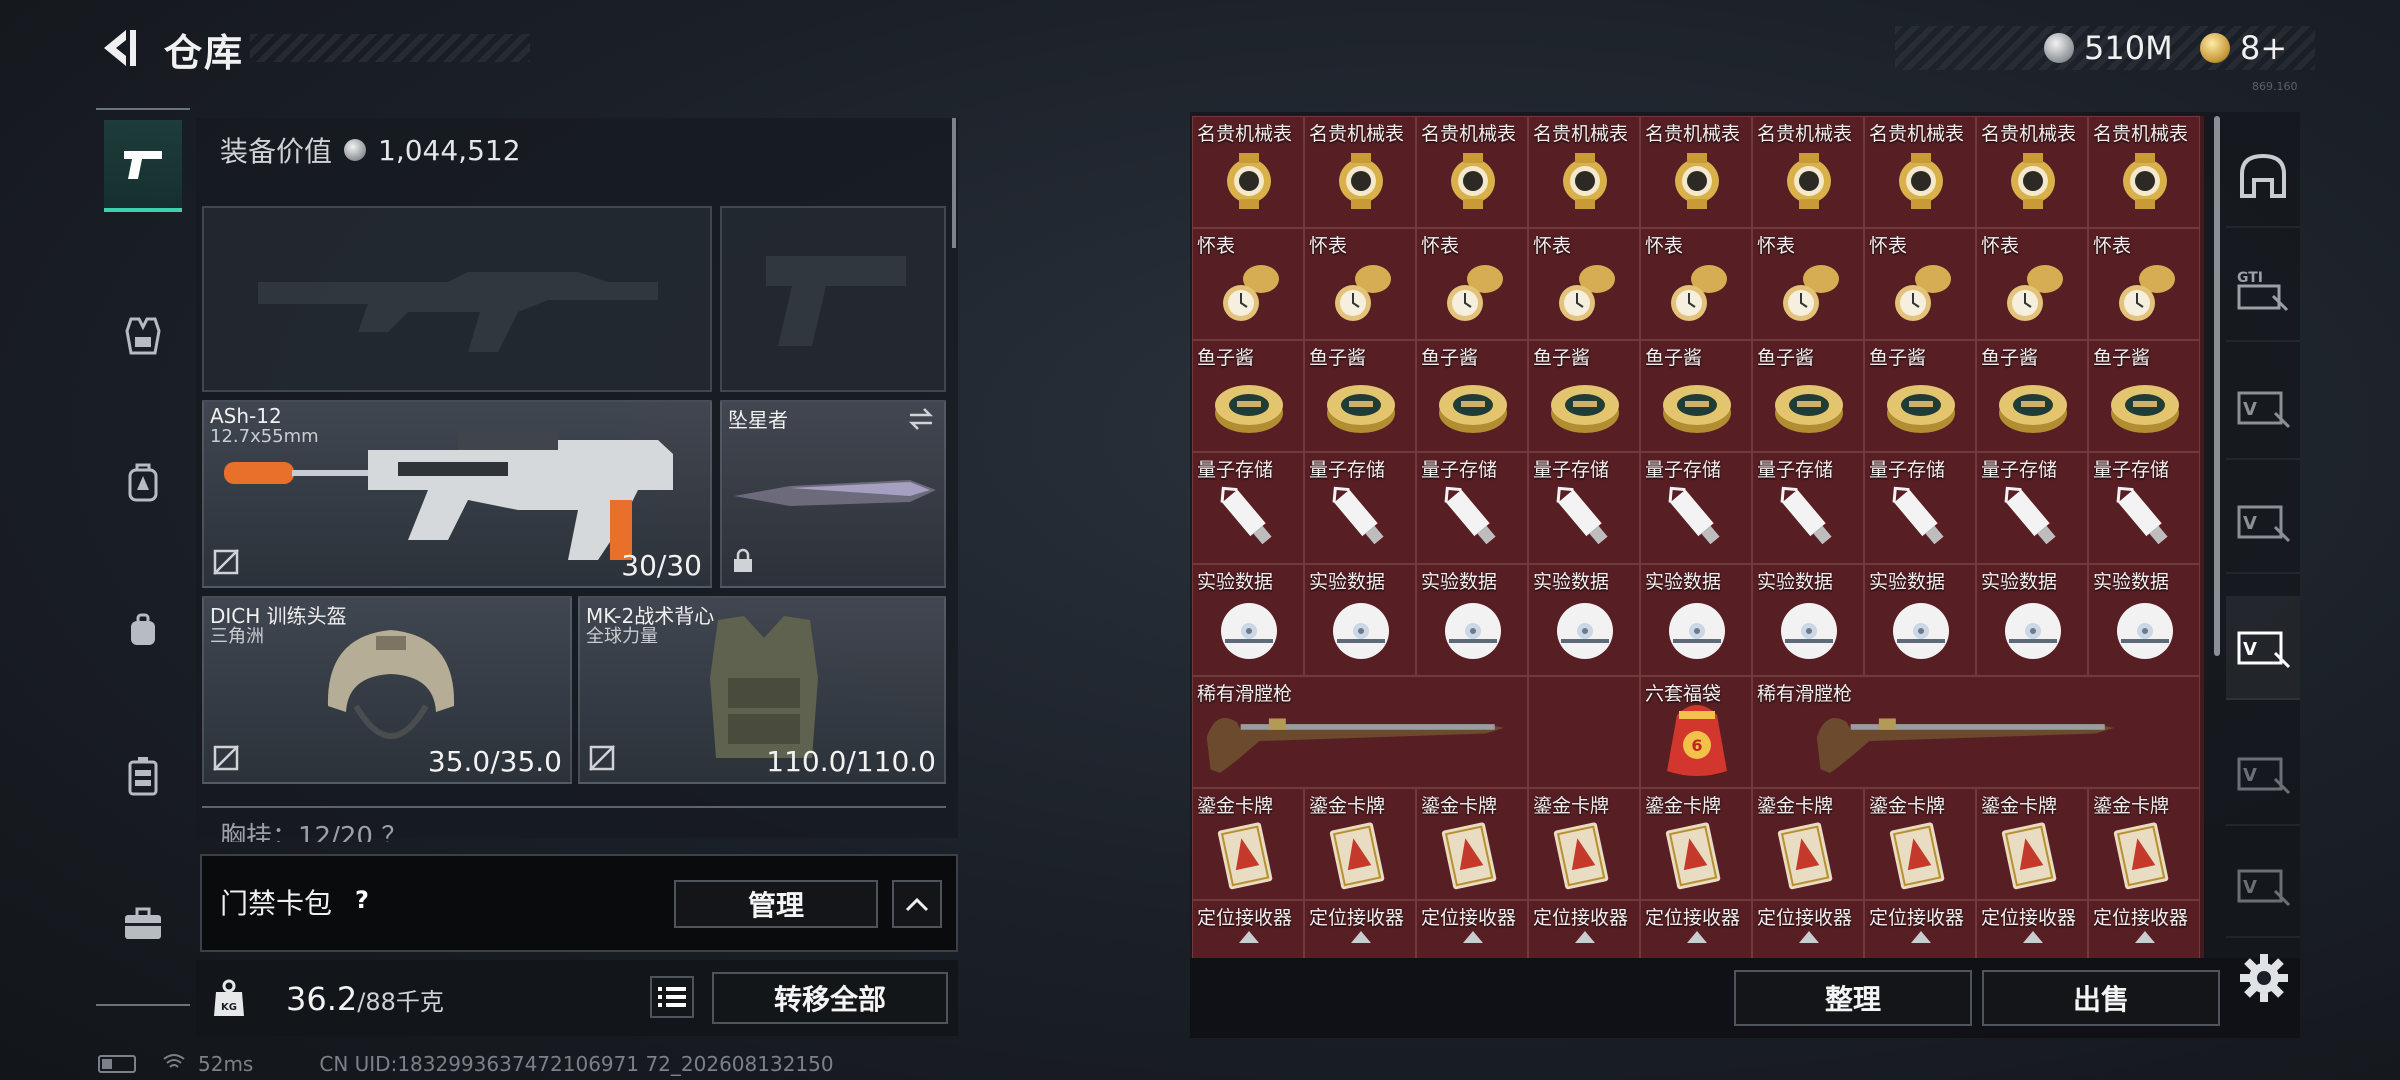  I want to click on storage-cell: 六套福袋 6, so click(1696, 732).